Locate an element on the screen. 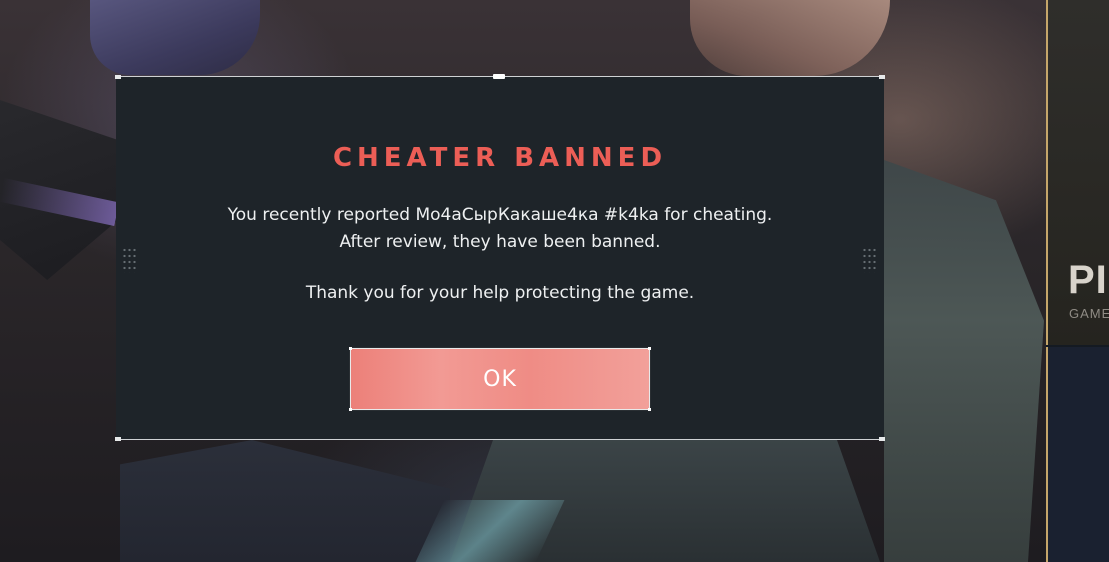 Image resolution: width=1109 pixels, height=562 pixels. background-character-body is located at coordinates (964, 361).